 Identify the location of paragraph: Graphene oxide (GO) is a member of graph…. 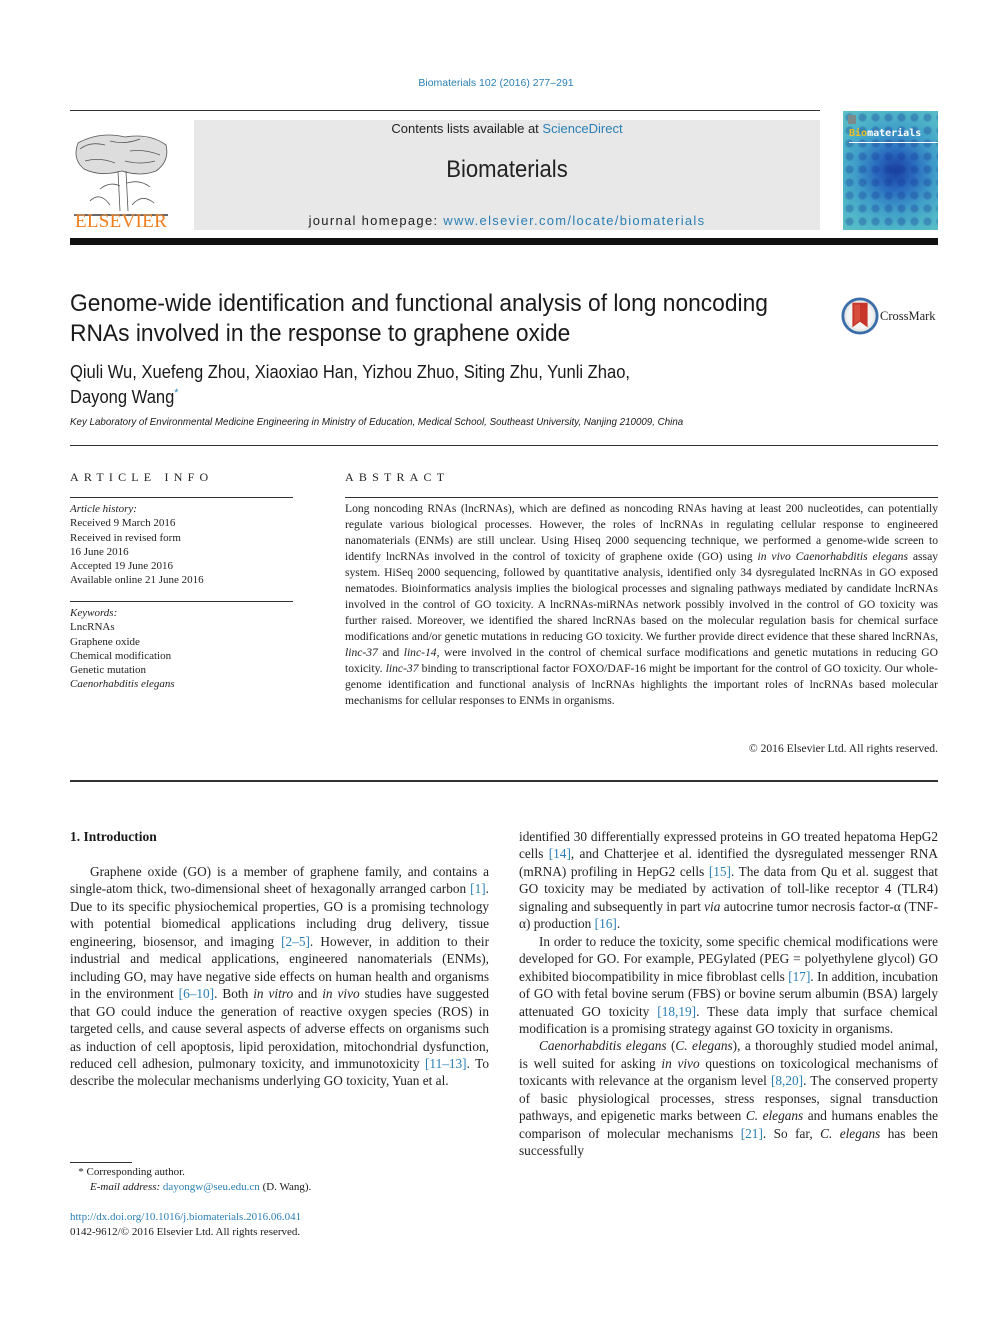
(279, 976).